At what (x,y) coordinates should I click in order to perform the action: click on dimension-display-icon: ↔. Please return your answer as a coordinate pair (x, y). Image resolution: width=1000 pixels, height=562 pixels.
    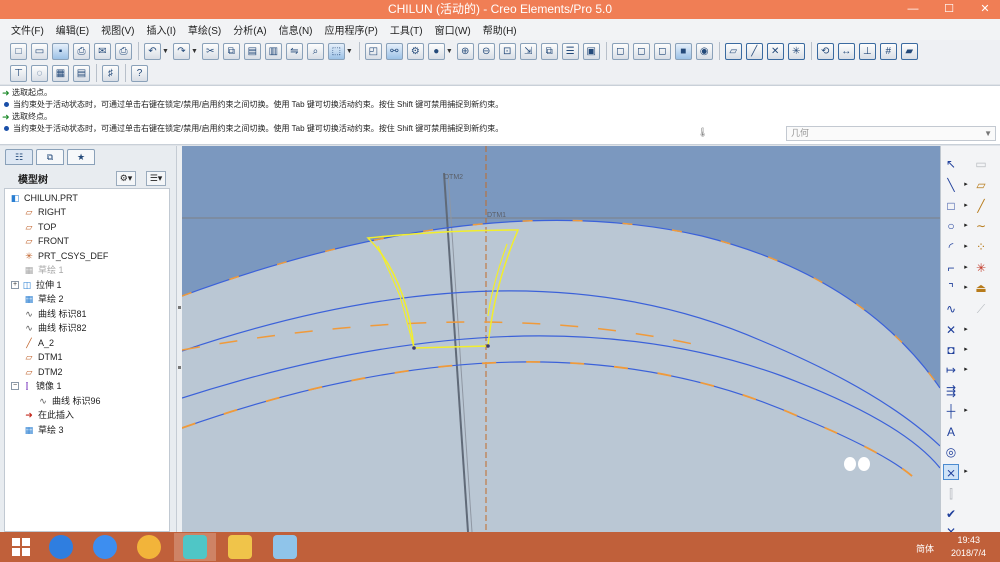
    Looking at the image, I should click on (846, 51).